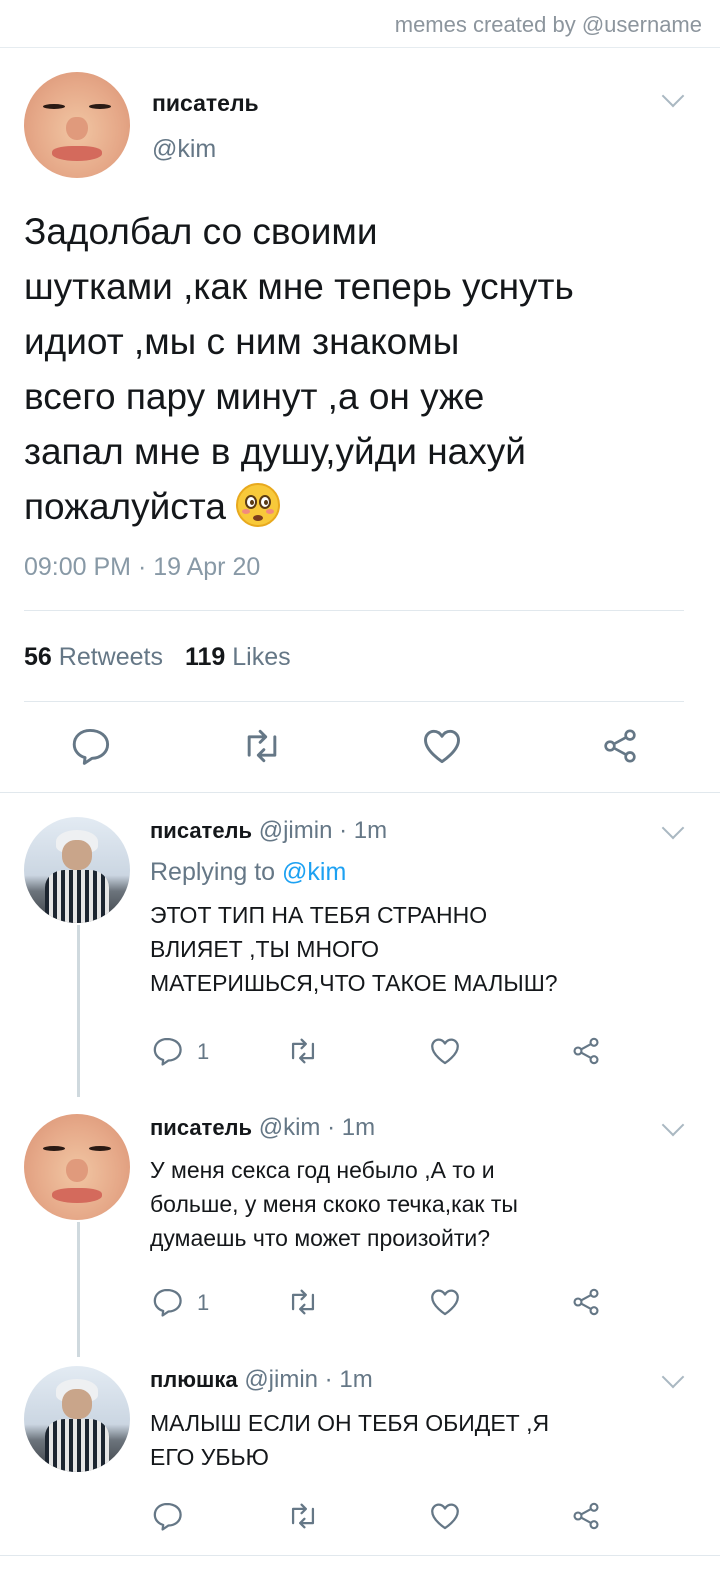 The height and width of the screenshot is (1596, 720). Describe the element at coordinates (548, 24) in the screenshot. I see `watermark: memes created by @username` at that location.